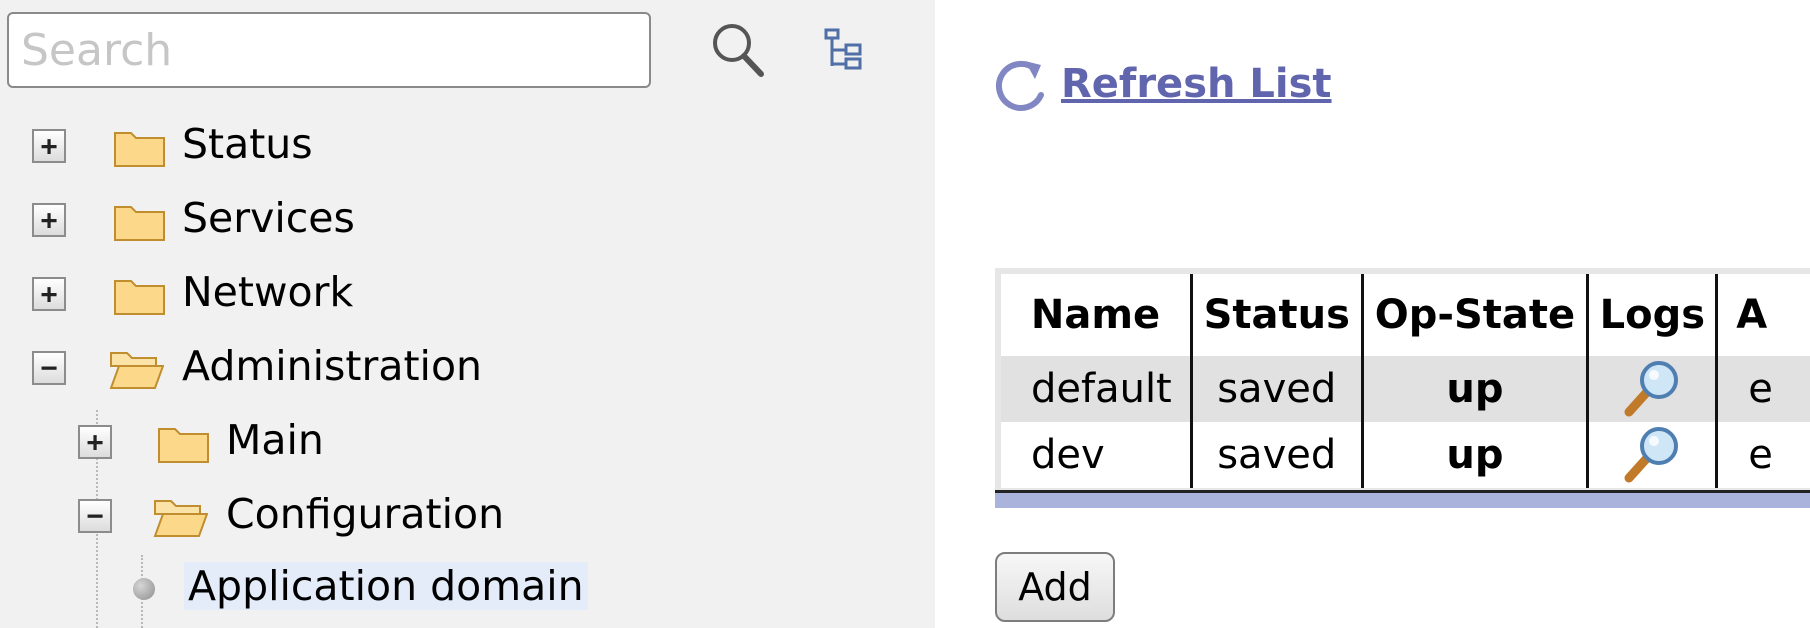 The image size is (1810, 628). I want to click on tree-item-administration: − Administration, so click(265, 366).